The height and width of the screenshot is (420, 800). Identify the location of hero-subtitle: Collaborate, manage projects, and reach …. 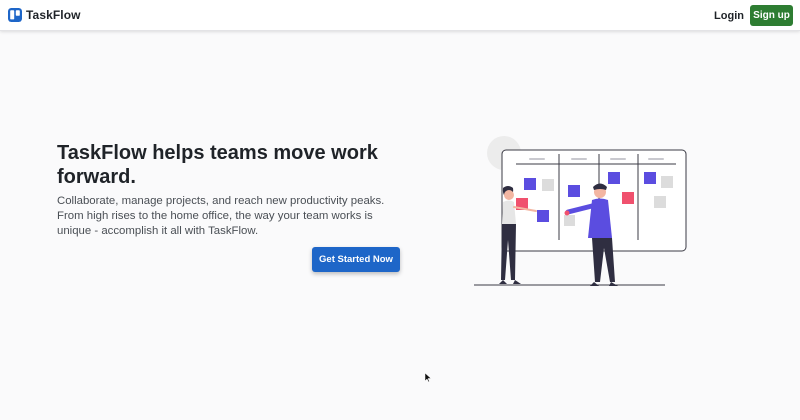
(221, 216).